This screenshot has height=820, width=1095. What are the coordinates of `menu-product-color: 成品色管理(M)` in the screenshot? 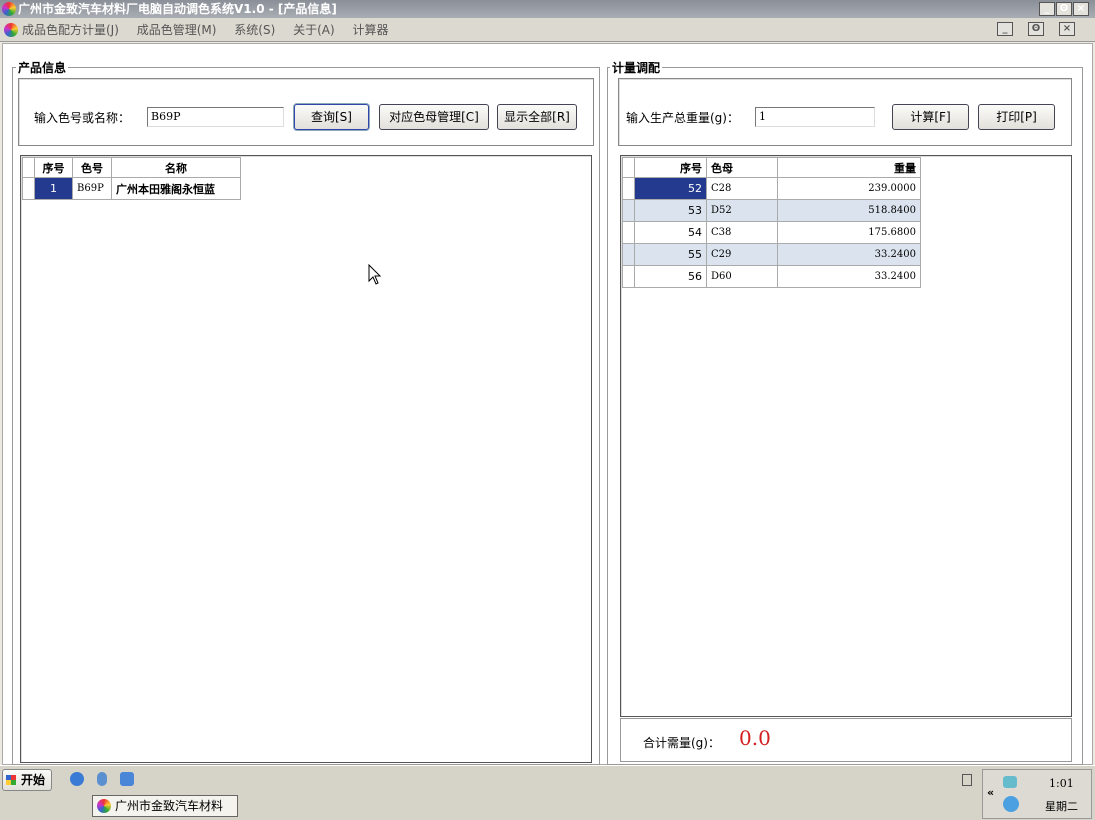 It's located at (177, 30).